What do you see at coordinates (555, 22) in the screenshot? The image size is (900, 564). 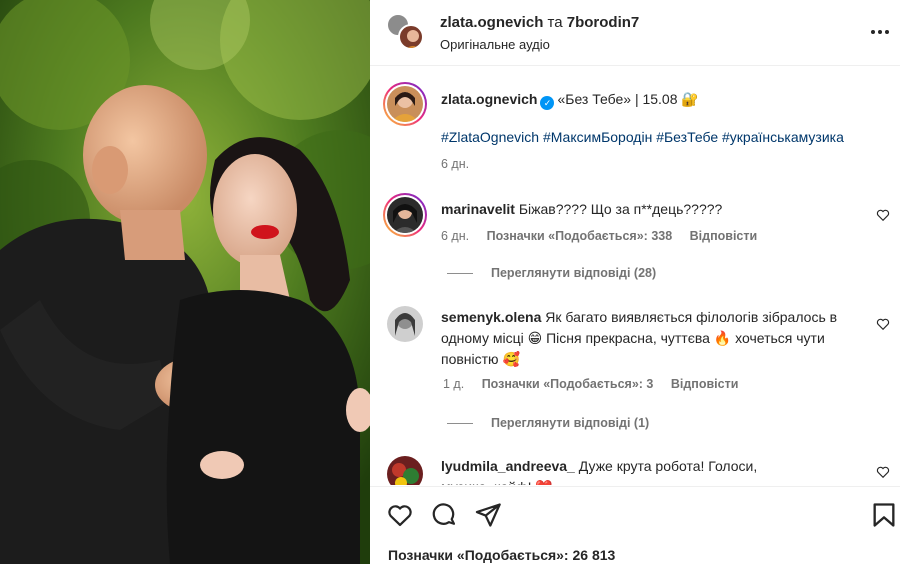 I see `authors-separator: та` at bounding box center [555, 22].